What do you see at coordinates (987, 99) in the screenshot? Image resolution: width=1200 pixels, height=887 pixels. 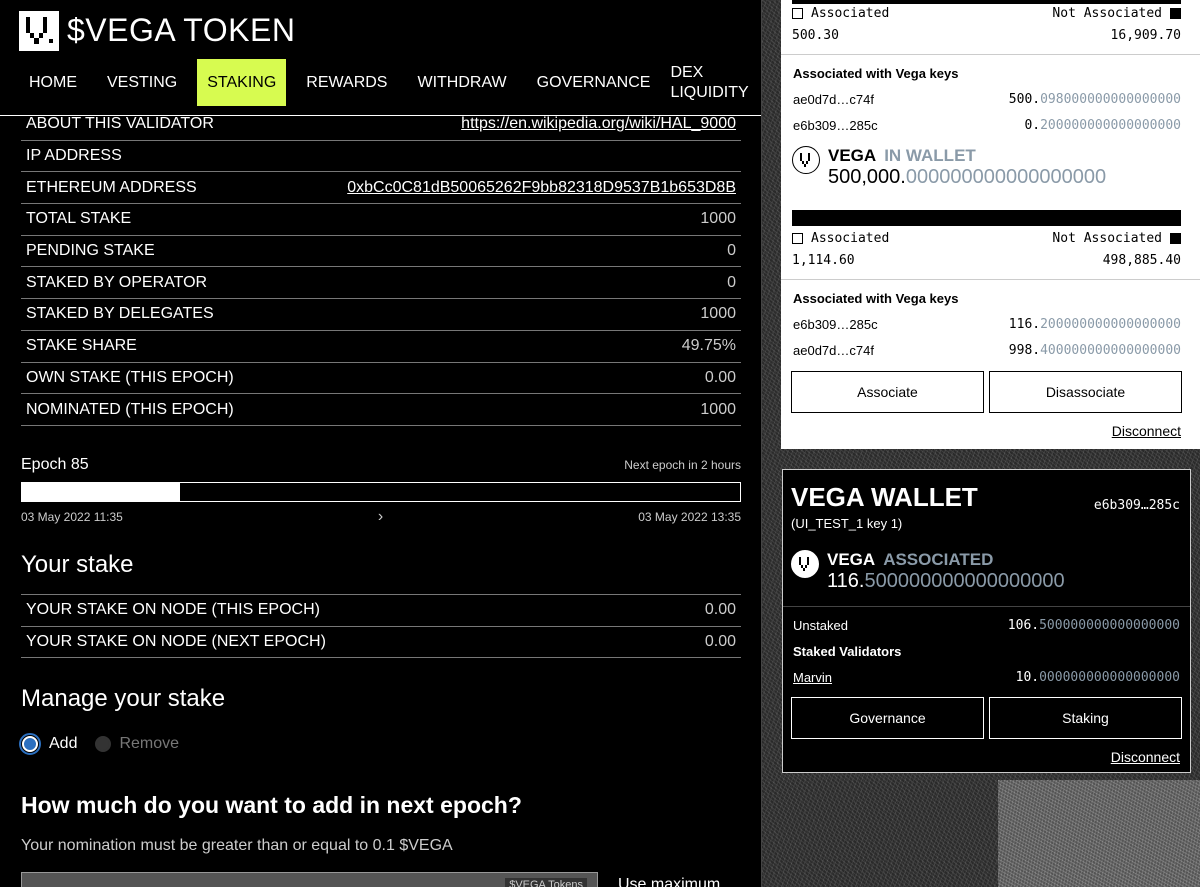 I see `list-item: ae0d7d…c74f 500.098000000000000000` at bounding box center [987, 99].